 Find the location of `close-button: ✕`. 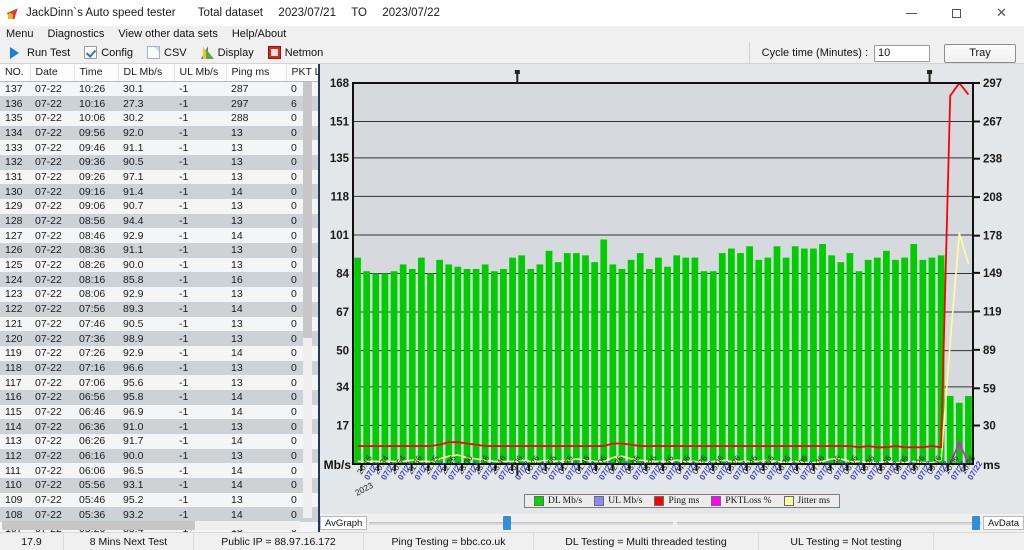

close-button: ✕ is located at coordinates (1001, 13).